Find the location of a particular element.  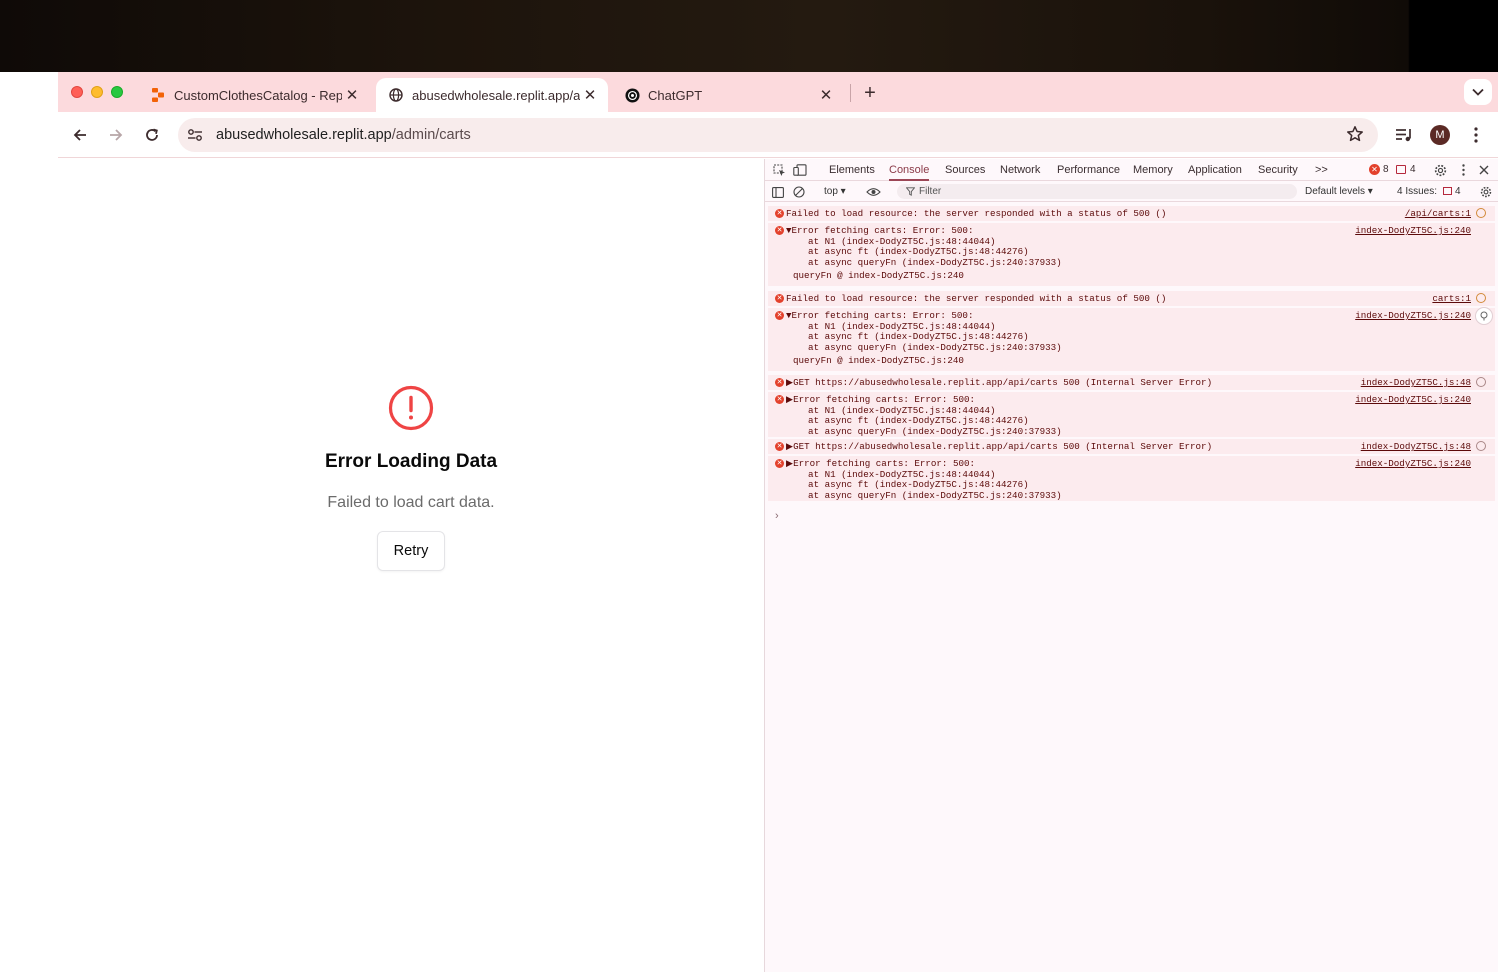

browser-toolbar: abusedwholesale.replit.app/admin/carts M is located at coordinates (778, 135).